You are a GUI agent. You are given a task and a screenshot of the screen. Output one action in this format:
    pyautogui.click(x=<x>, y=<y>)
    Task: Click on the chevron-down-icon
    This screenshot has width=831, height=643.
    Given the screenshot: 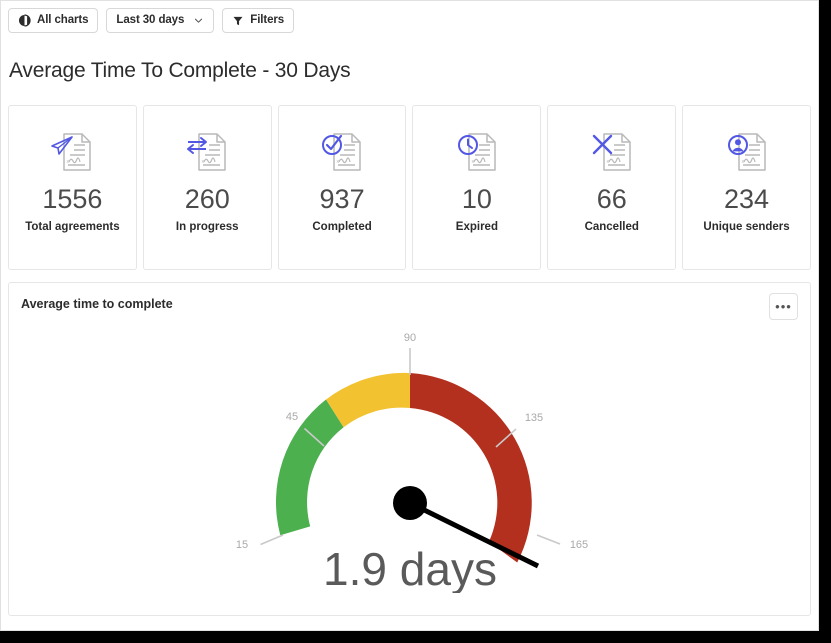 What is the action you would take?
    pyautogui.click(x=198, y=20)
    